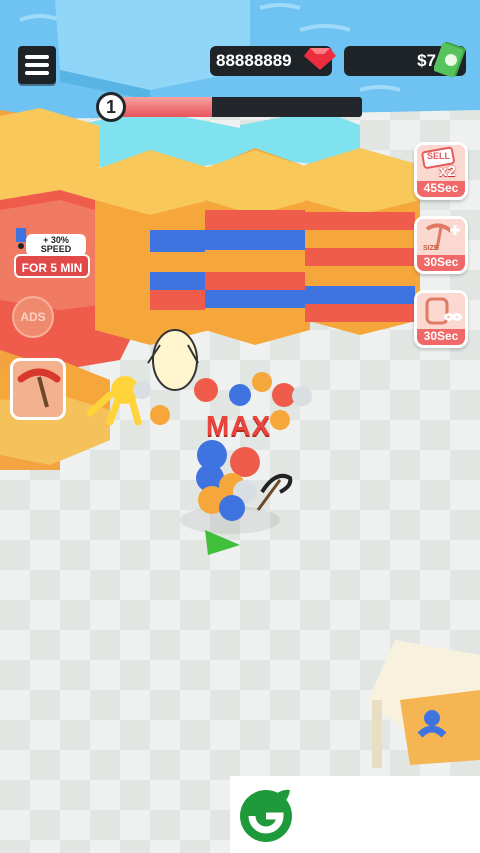 The image size is (480, 853). Describe the element at coordinates (37, 65) in the screenshot. I see `menu-button` at that location.